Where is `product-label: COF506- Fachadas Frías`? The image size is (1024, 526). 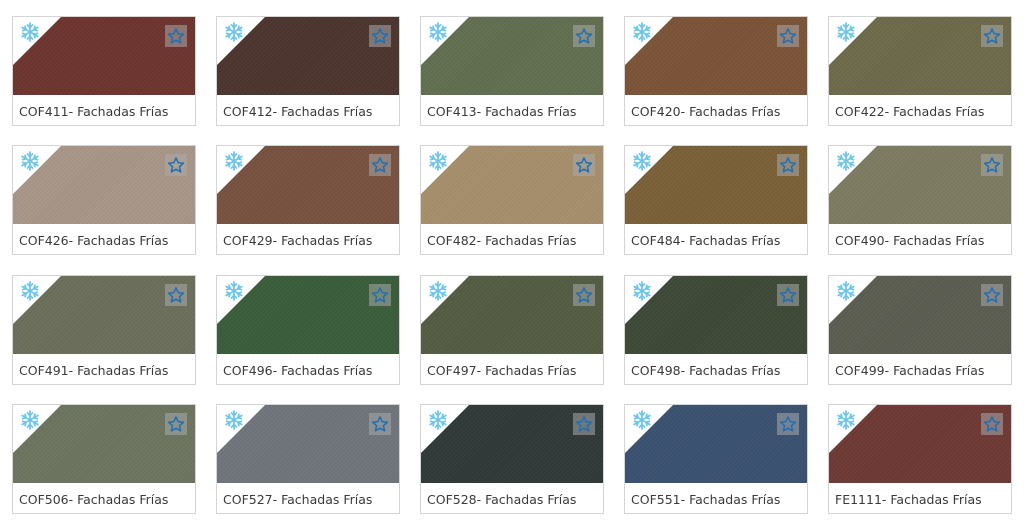
product-label: COF506- Fachadas Frías is located at coordinates (93, 499).